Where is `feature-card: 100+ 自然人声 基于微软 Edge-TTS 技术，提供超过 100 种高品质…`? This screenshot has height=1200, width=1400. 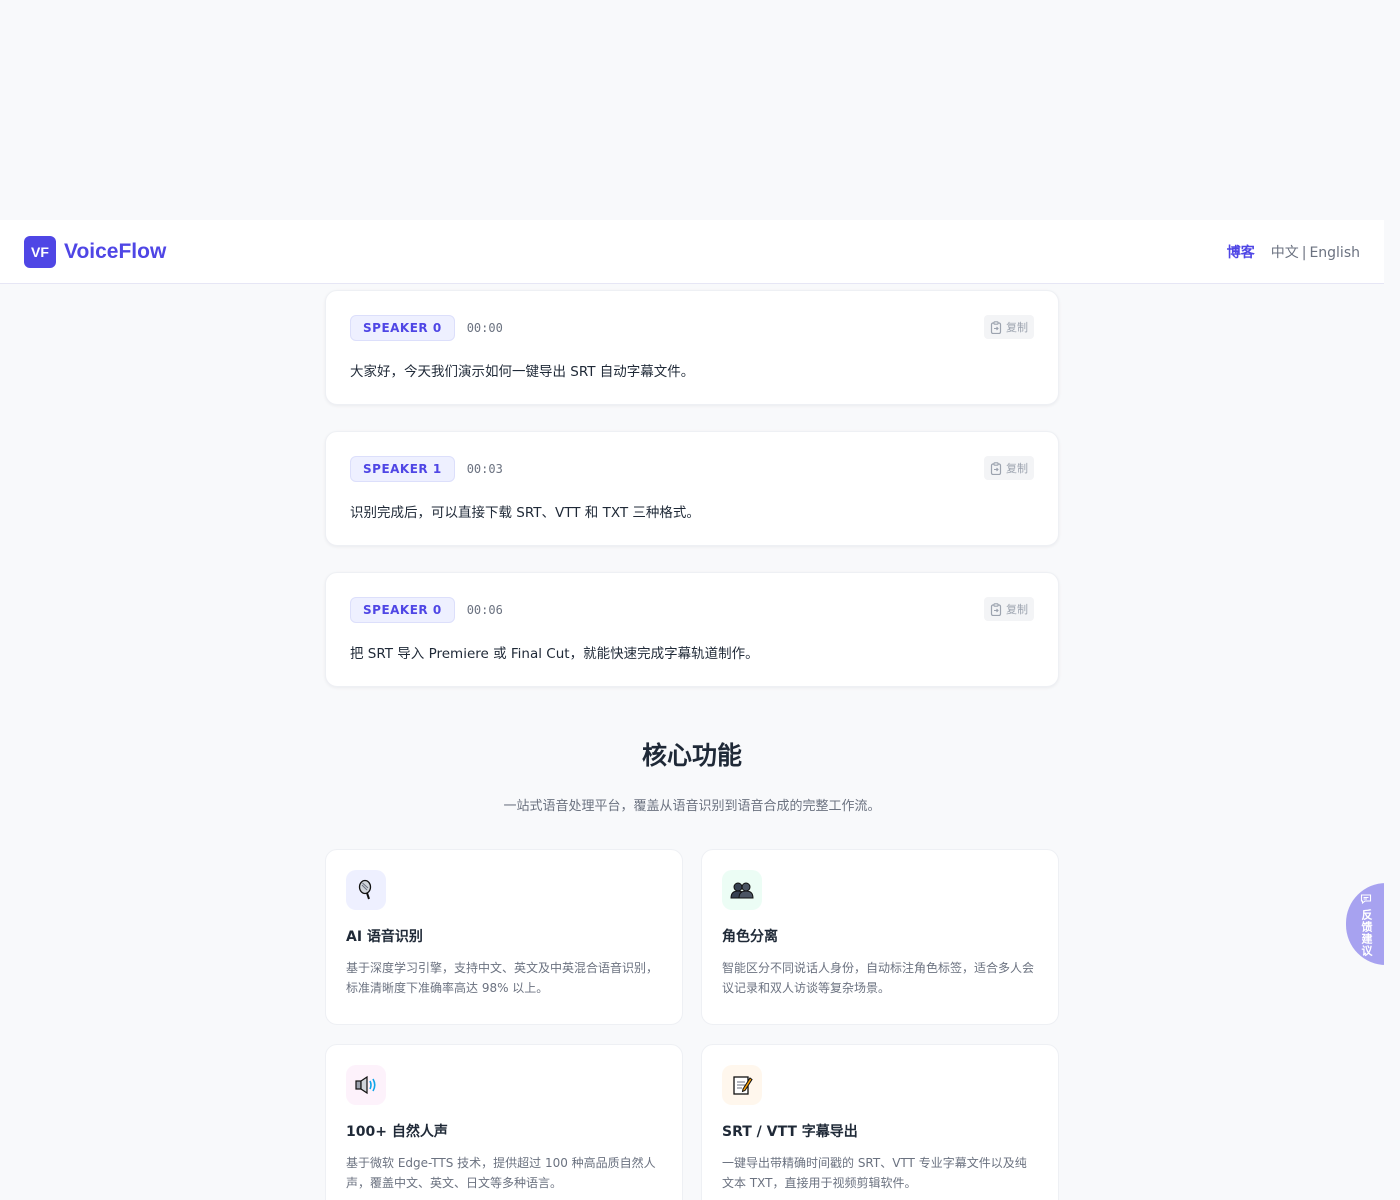 feature-card: 100+ 自然人声 基于微软 Edge-TTS 技术，提供超过 100 种高品质… is located at coordinates (504, 1122).